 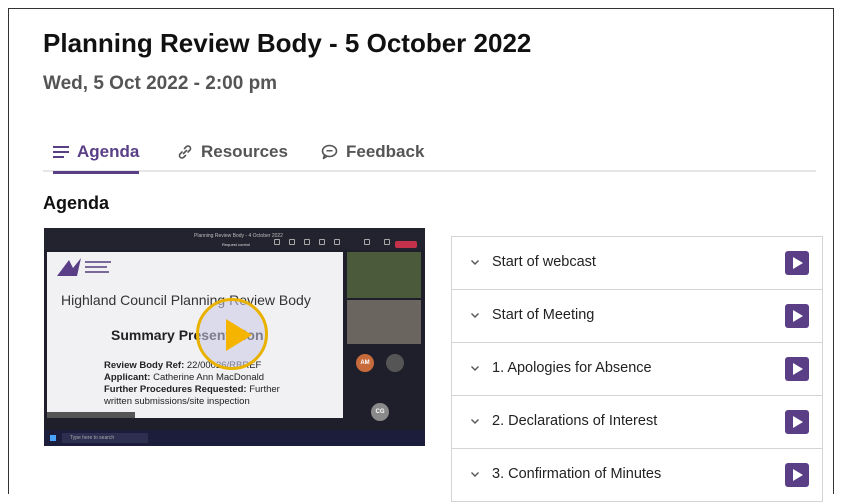 I want to click on agenda-item-label: 2. Declarations of Interest, so click(x=575, y=421).